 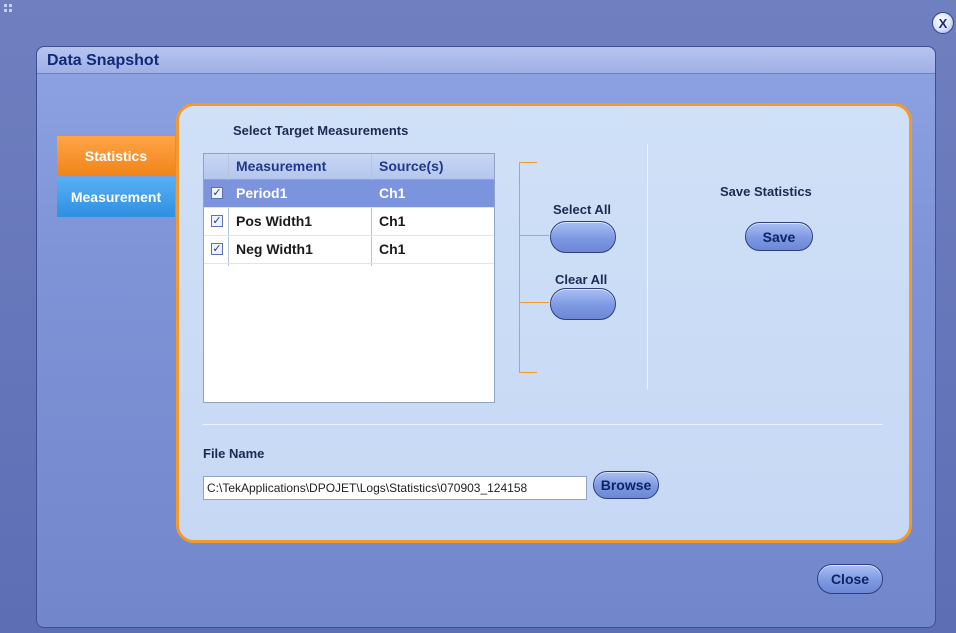 I want to click on table-row: ✓ Period1 Ch1, so click(x=349, y=194).